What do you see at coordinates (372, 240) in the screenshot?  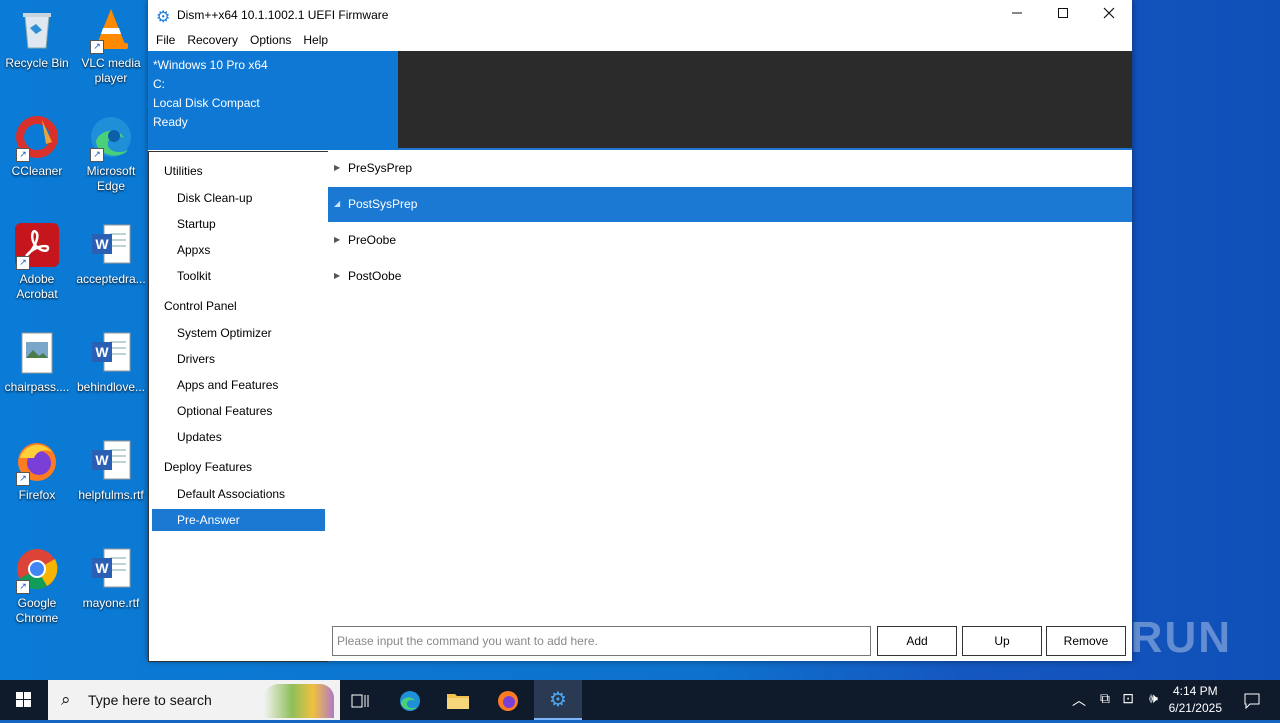 I see `tree-item-label: PreOobe` at bounding box center [372, 240].